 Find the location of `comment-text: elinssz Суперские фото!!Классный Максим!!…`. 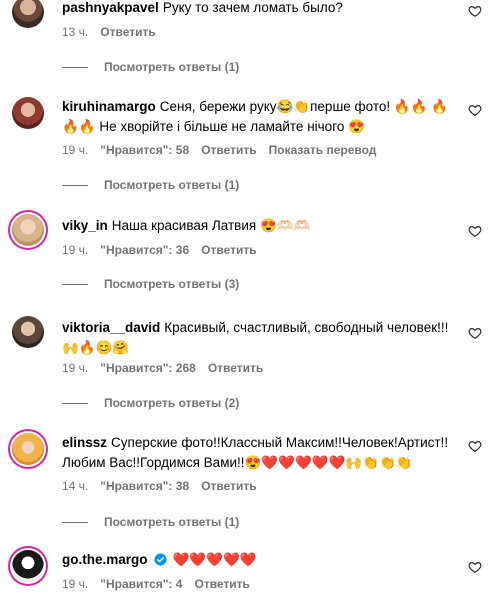

comment-text: elinssz Суперские фото!!Классный Максим!!… is located at coordinates (257, 453).